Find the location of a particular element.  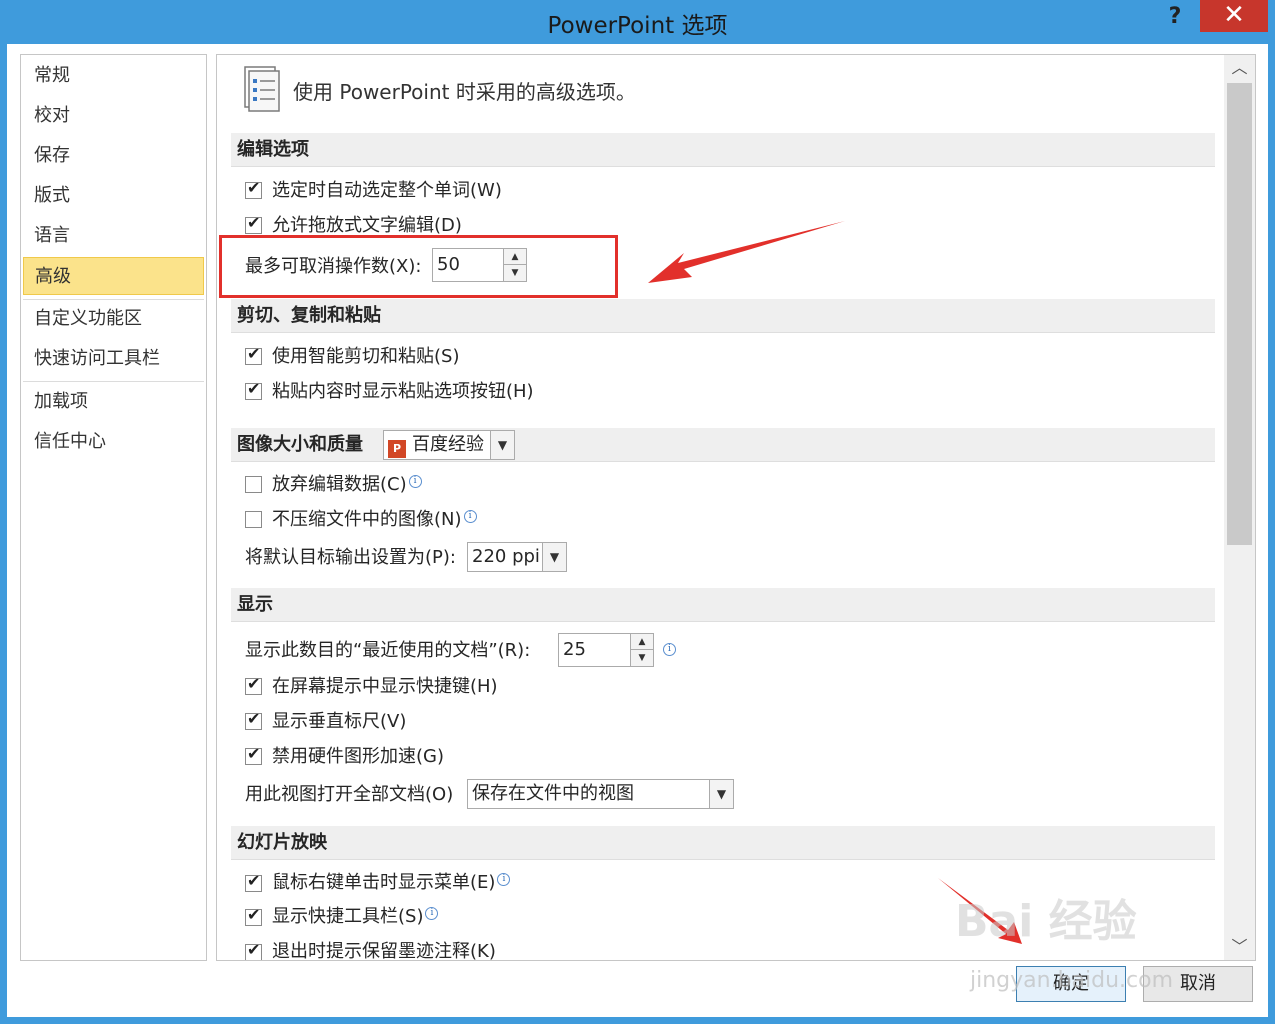

select-word-label: 选定时自动选定整个单词(W) is located at coordinates (387, 190).